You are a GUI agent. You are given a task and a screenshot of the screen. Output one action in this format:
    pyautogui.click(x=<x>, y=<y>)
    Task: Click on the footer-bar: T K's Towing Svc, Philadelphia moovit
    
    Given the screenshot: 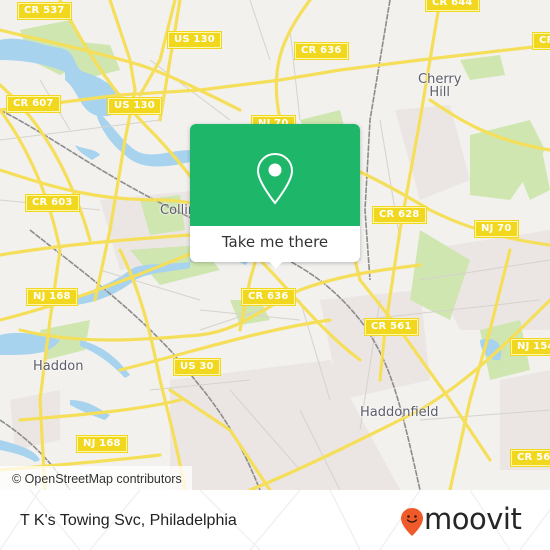 What is the action you would take?
    pyautogui.click(x=275, y=520)
    